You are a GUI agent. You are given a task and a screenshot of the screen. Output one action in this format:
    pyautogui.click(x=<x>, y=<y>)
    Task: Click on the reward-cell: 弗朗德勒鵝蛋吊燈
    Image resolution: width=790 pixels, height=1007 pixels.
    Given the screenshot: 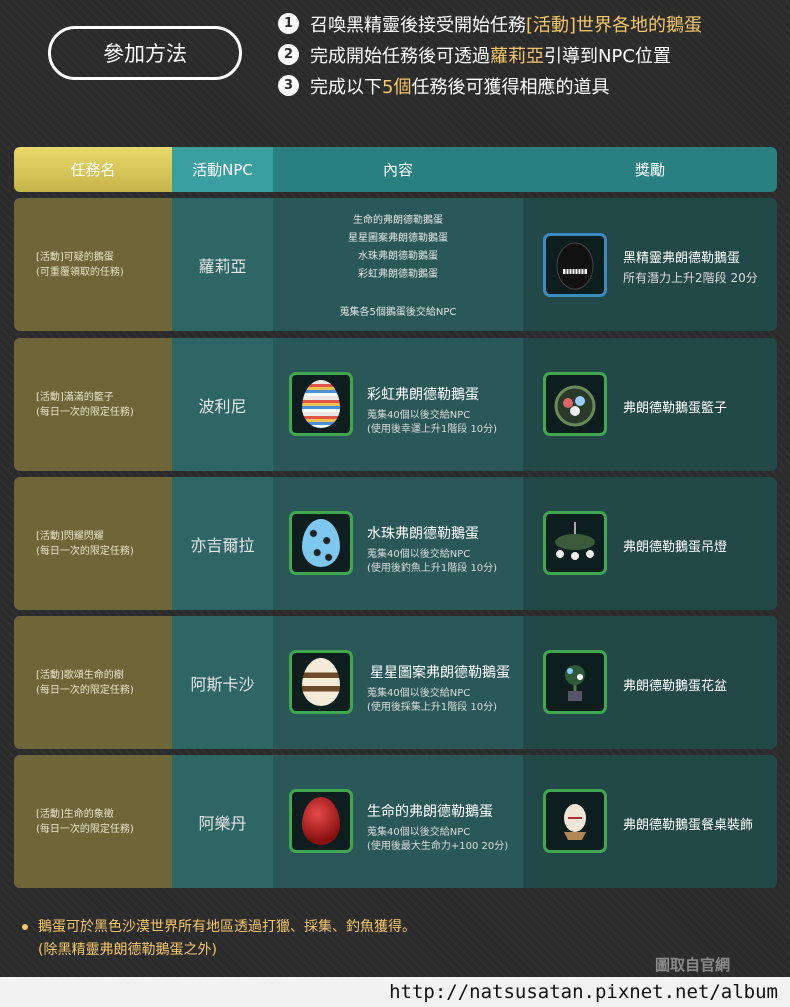 What is the action you would take?
    pyautogui.click(x=650, y=543)
    